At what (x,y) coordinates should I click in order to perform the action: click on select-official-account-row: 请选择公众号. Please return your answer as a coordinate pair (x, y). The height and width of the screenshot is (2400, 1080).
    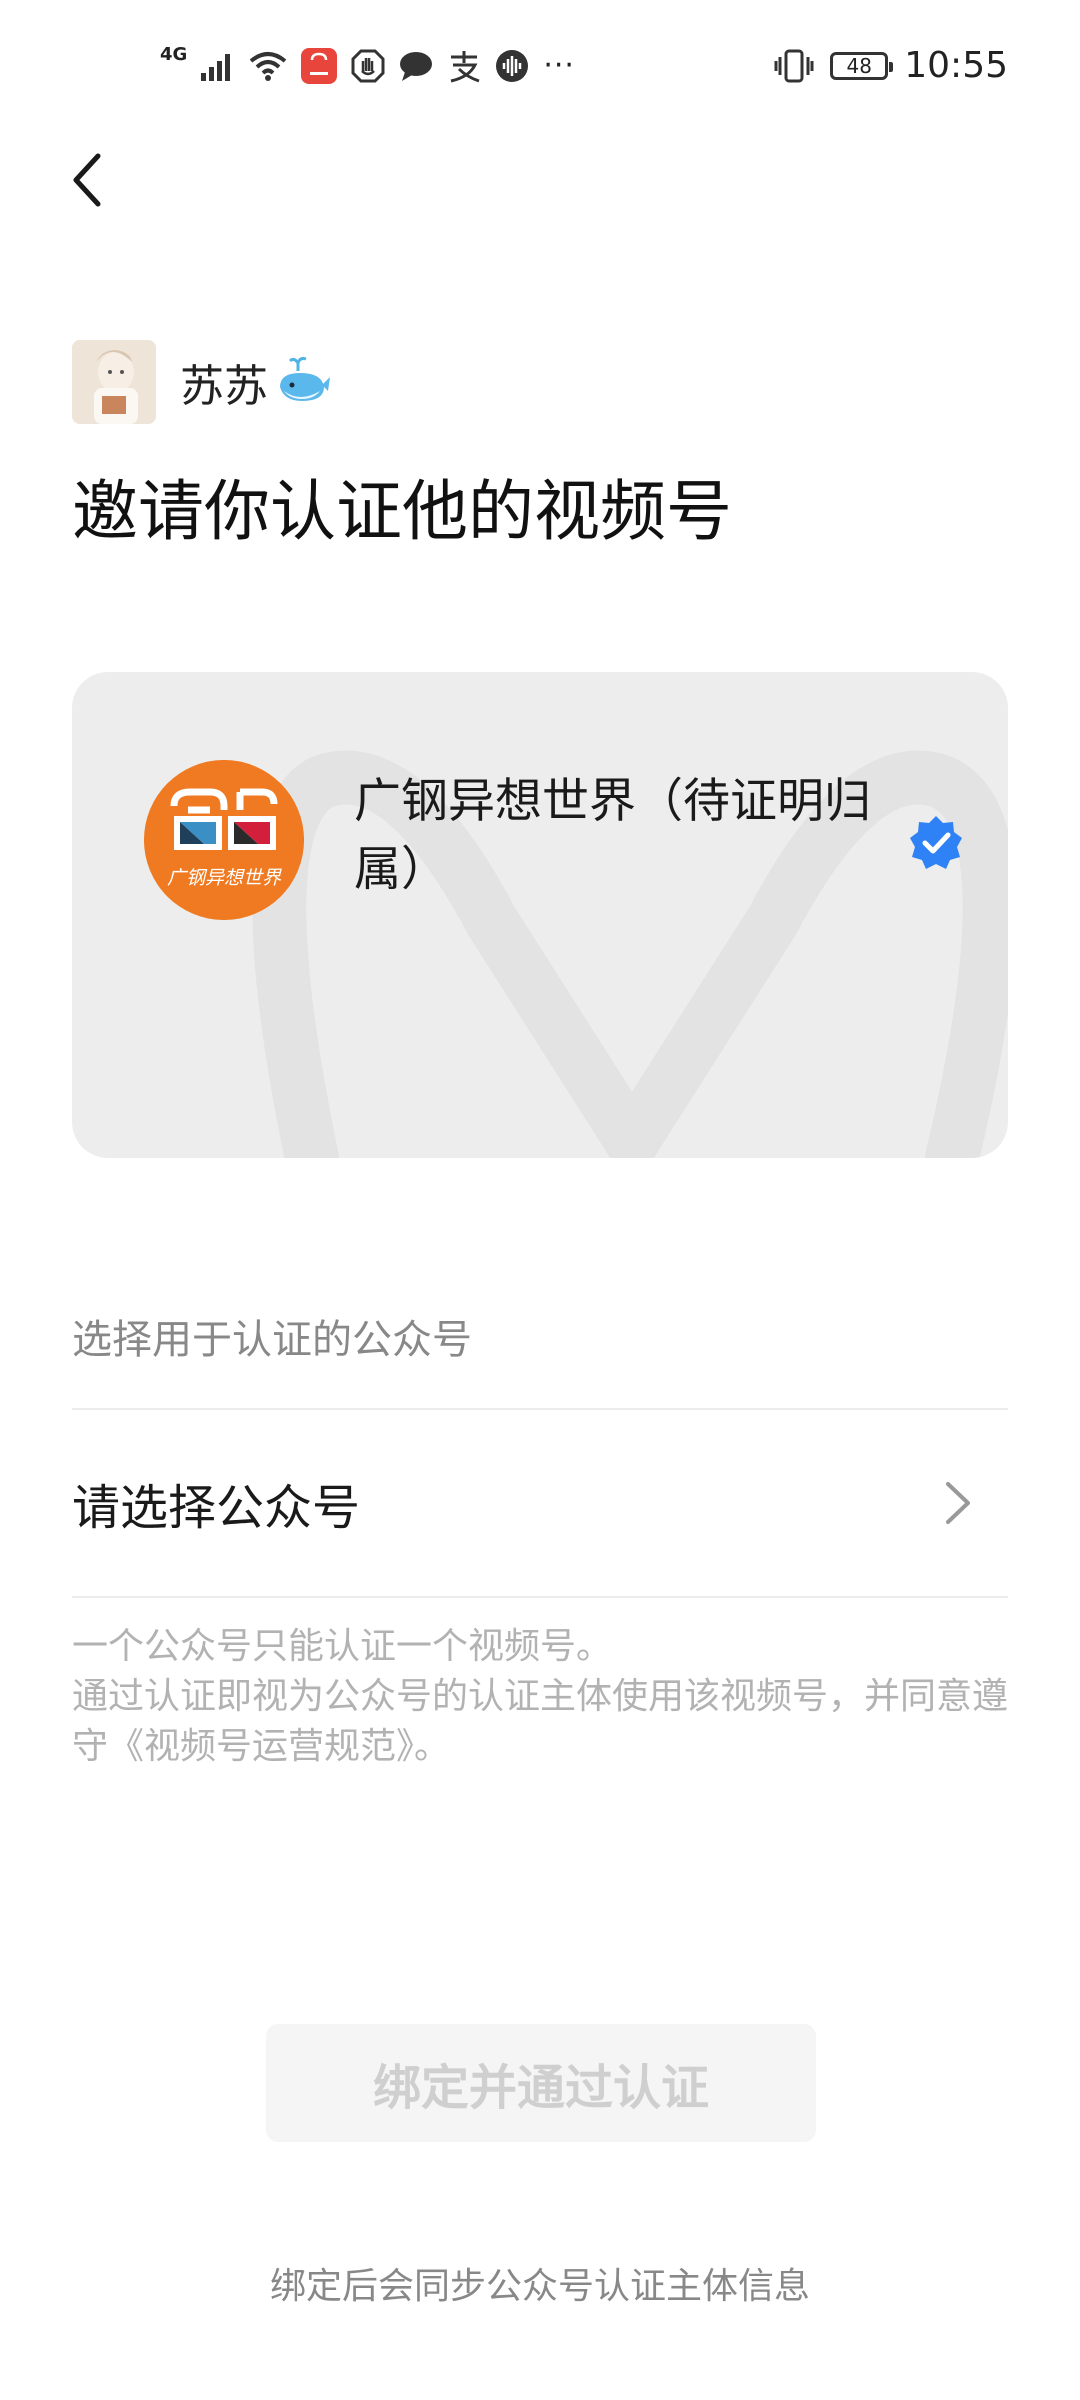
    Looking at the image, I should click on (540, 1503).